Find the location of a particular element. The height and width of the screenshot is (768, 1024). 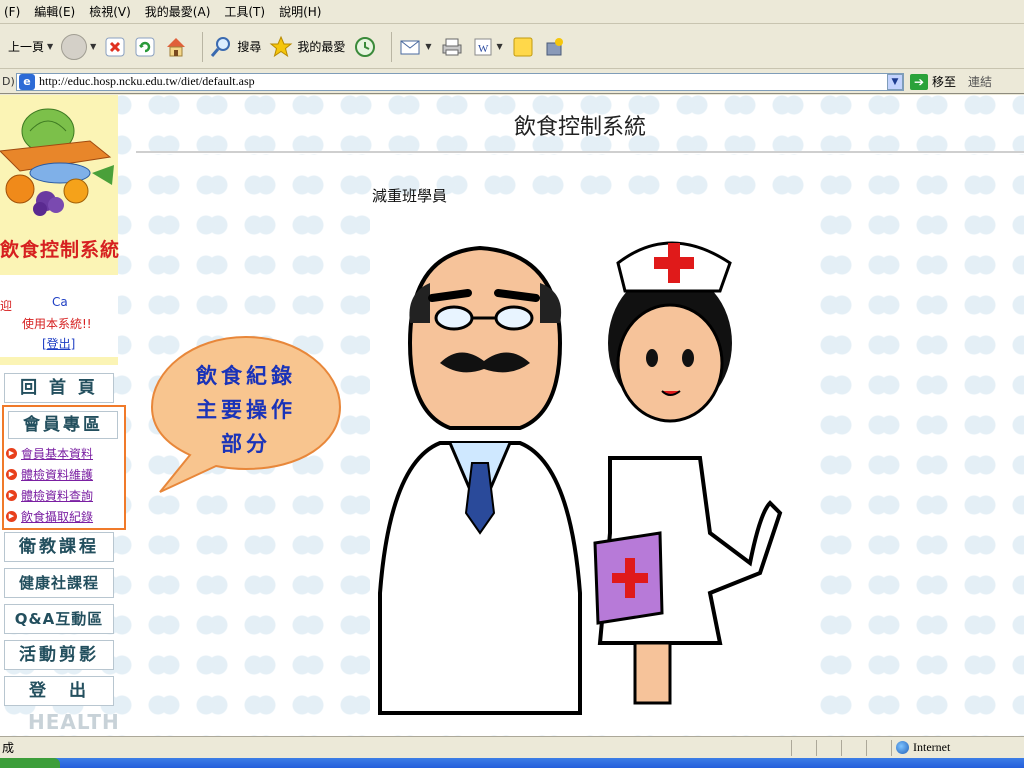

member-link-profile: ▶ 會員基本資料 is located at coordinates (49, 453).